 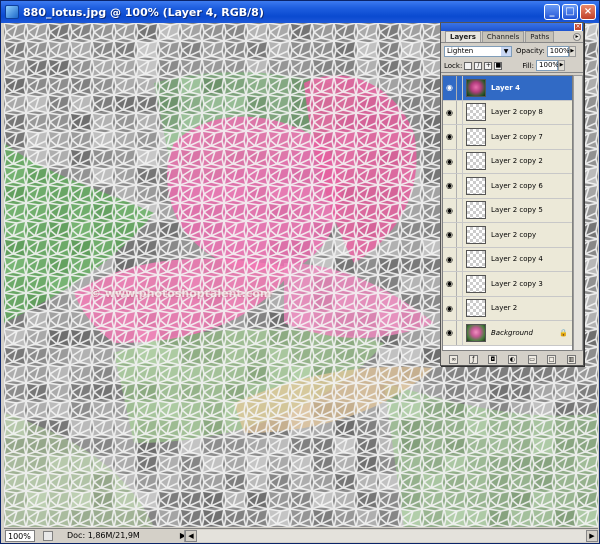 I want to click on layer-style-icon: ƒ, so click(x=473, y=359).